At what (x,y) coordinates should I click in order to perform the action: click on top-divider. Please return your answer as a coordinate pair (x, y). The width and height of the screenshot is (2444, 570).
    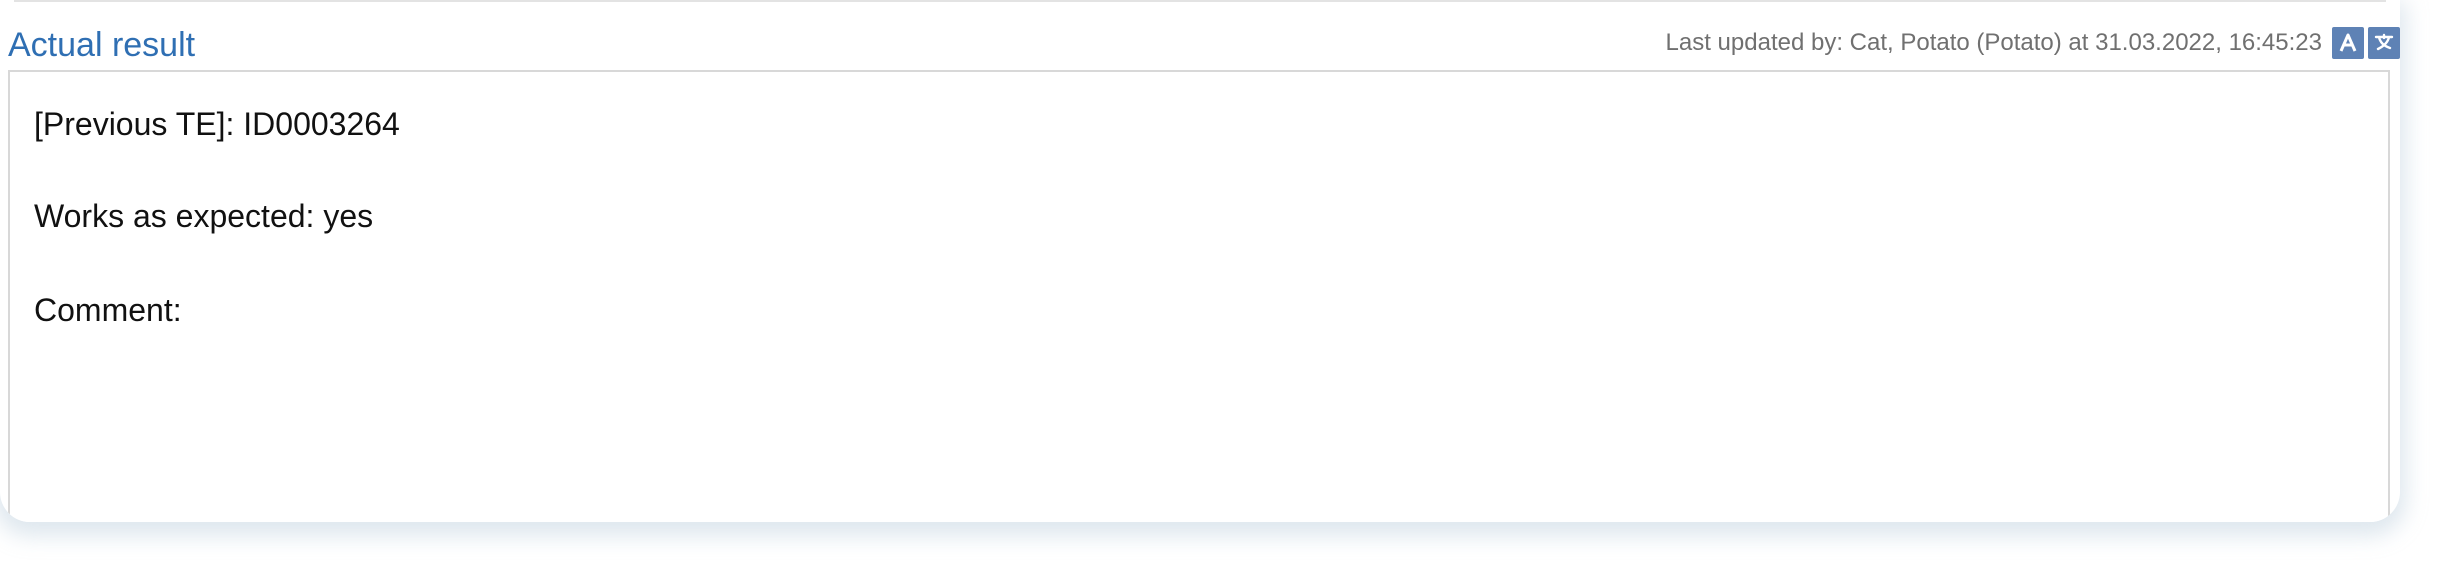
    Looking at the image, I should click on (1200, 1).